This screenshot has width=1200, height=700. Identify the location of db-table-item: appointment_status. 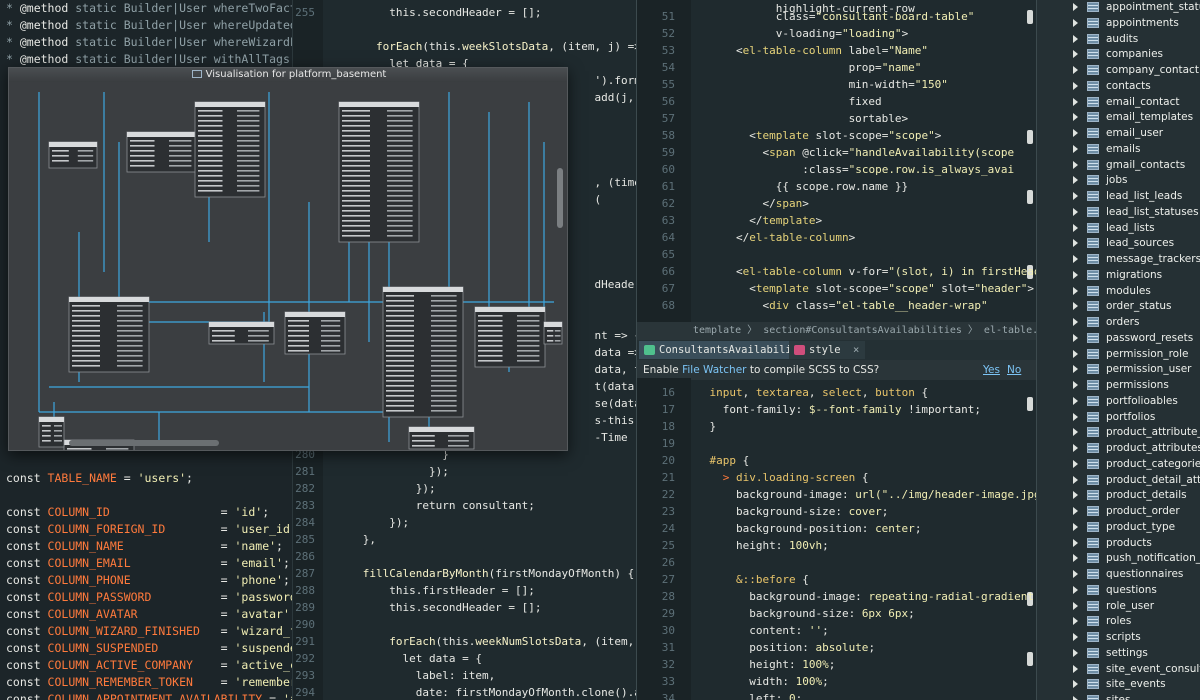
(1118, 7).